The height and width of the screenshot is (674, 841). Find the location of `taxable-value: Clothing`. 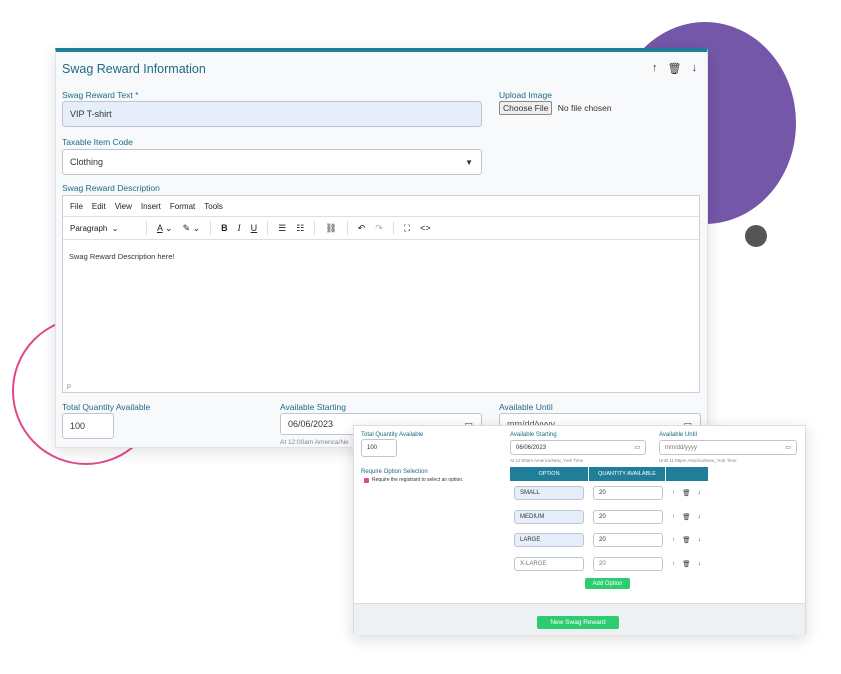

taxable-value: Clothing is located at coordinates (87, 162).